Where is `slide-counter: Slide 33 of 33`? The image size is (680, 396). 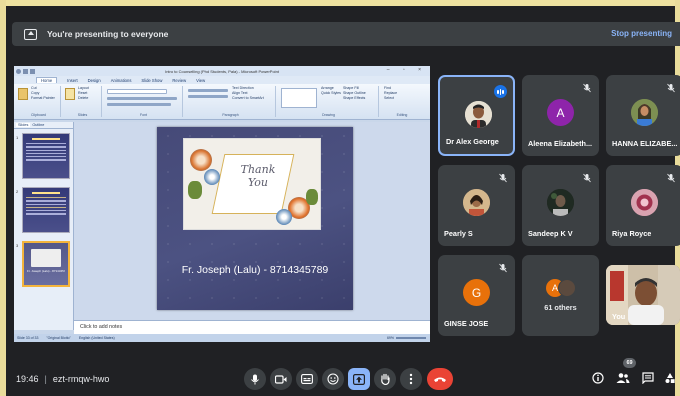
slide-counter: Slide 33 of 33 is located at coordinates (28, 338).